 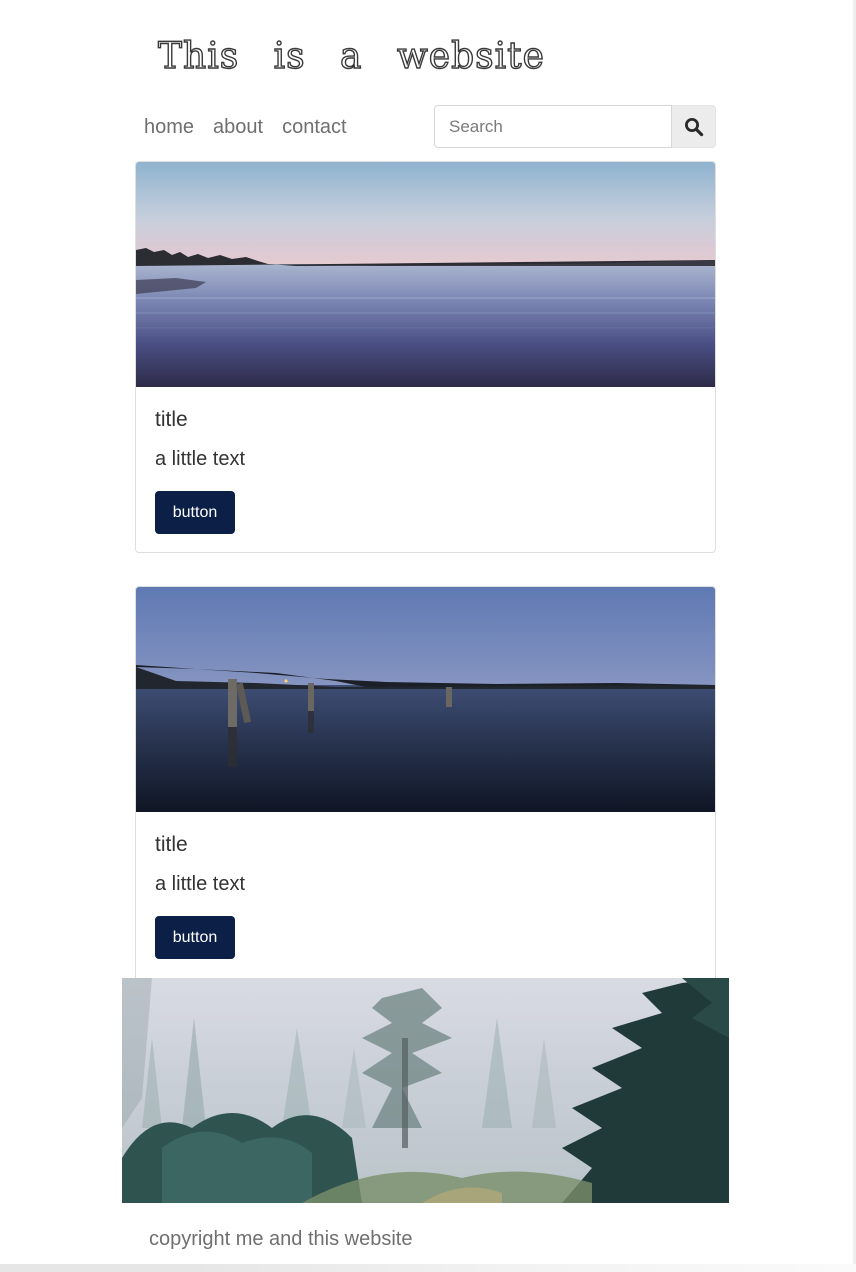 What do you see at coordinates (428, 1268) in the screenshot?
I see `horizontal-scrollbar` at bounding box center [428, 1268].